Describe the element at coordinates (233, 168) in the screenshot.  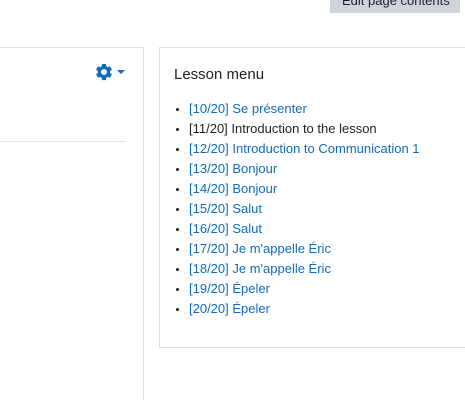
I see `lesson-menu-link: [13/20] Bonjour` at that location.